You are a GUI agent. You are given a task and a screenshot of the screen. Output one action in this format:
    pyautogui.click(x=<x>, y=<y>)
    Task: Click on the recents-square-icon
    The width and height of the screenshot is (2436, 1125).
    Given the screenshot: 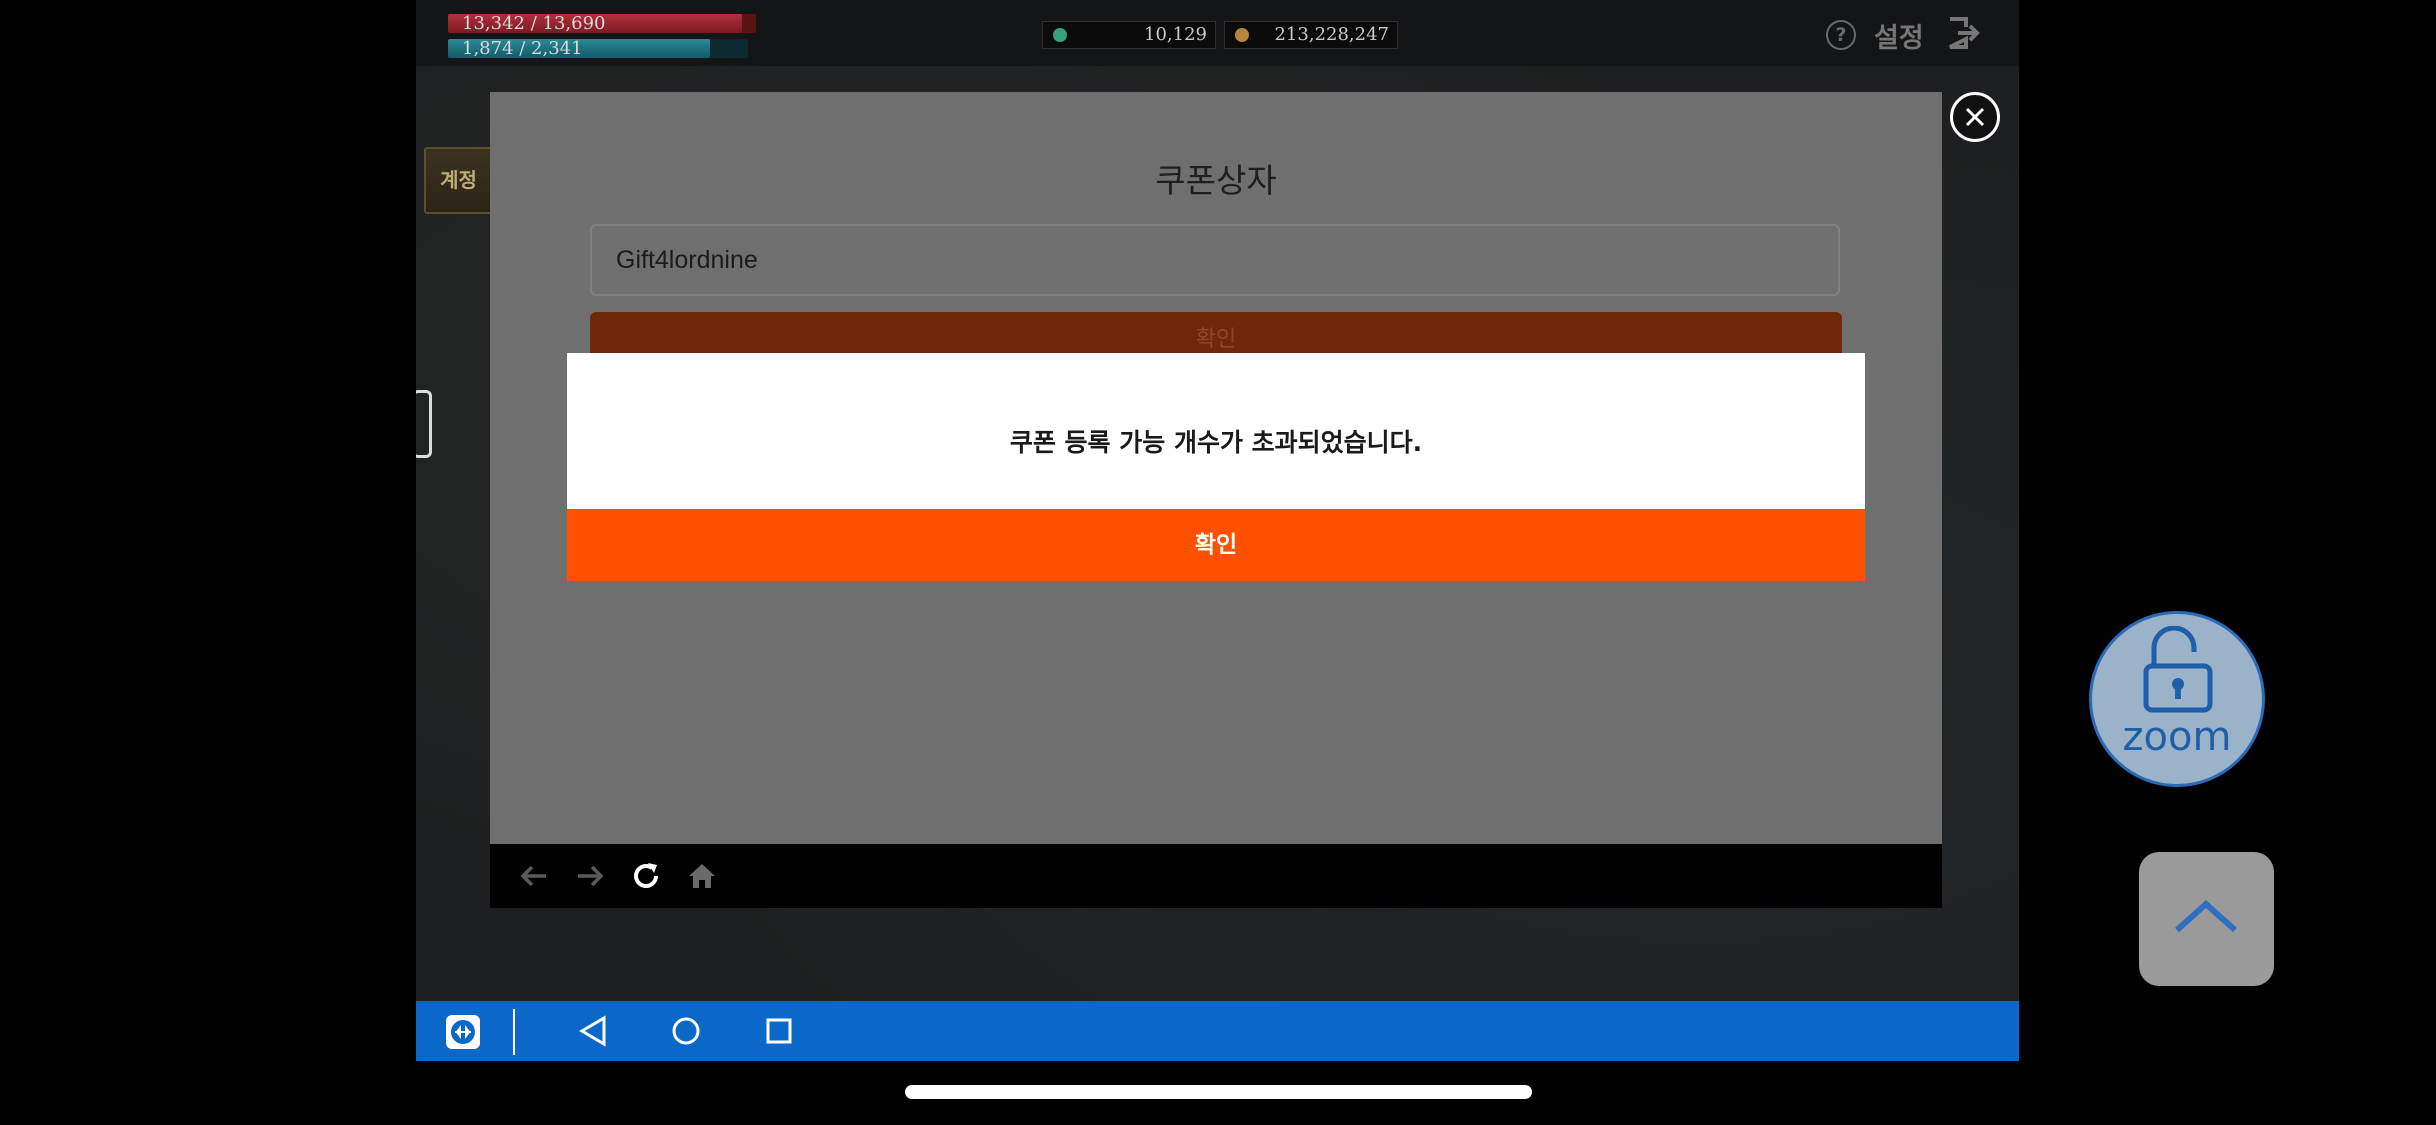 What is the action you would take?
    pyautogui.click(x=779, y=1033)
    